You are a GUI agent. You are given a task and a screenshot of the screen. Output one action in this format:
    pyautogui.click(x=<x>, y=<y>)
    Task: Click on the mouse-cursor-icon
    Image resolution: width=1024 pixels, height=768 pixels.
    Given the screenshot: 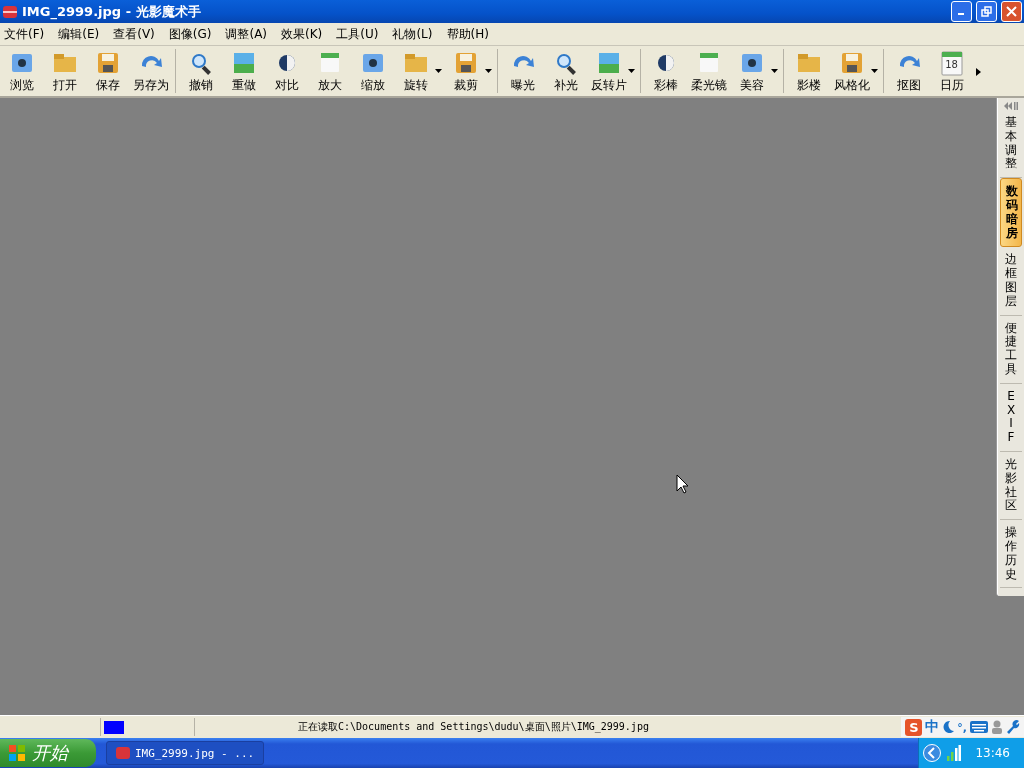 What is the action you would take?
    pyautogui.click(x=682, y=484)
    